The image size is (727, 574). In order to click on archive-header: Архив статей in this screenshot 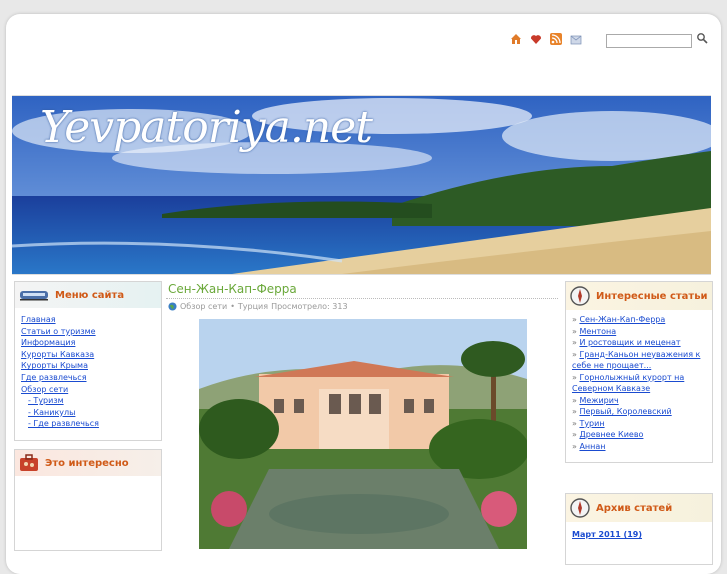, I will do `click(639, 508)`.